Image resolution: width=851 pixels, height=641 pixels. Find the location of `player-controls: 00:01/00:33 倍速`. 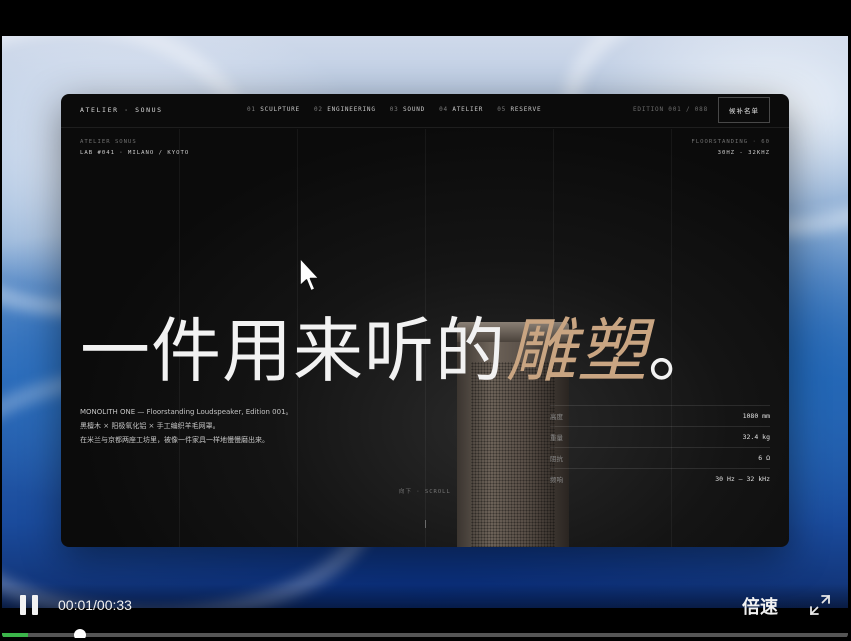

player-controls: 00:01/00:33 倍速 is located at coordinates (425, 611).